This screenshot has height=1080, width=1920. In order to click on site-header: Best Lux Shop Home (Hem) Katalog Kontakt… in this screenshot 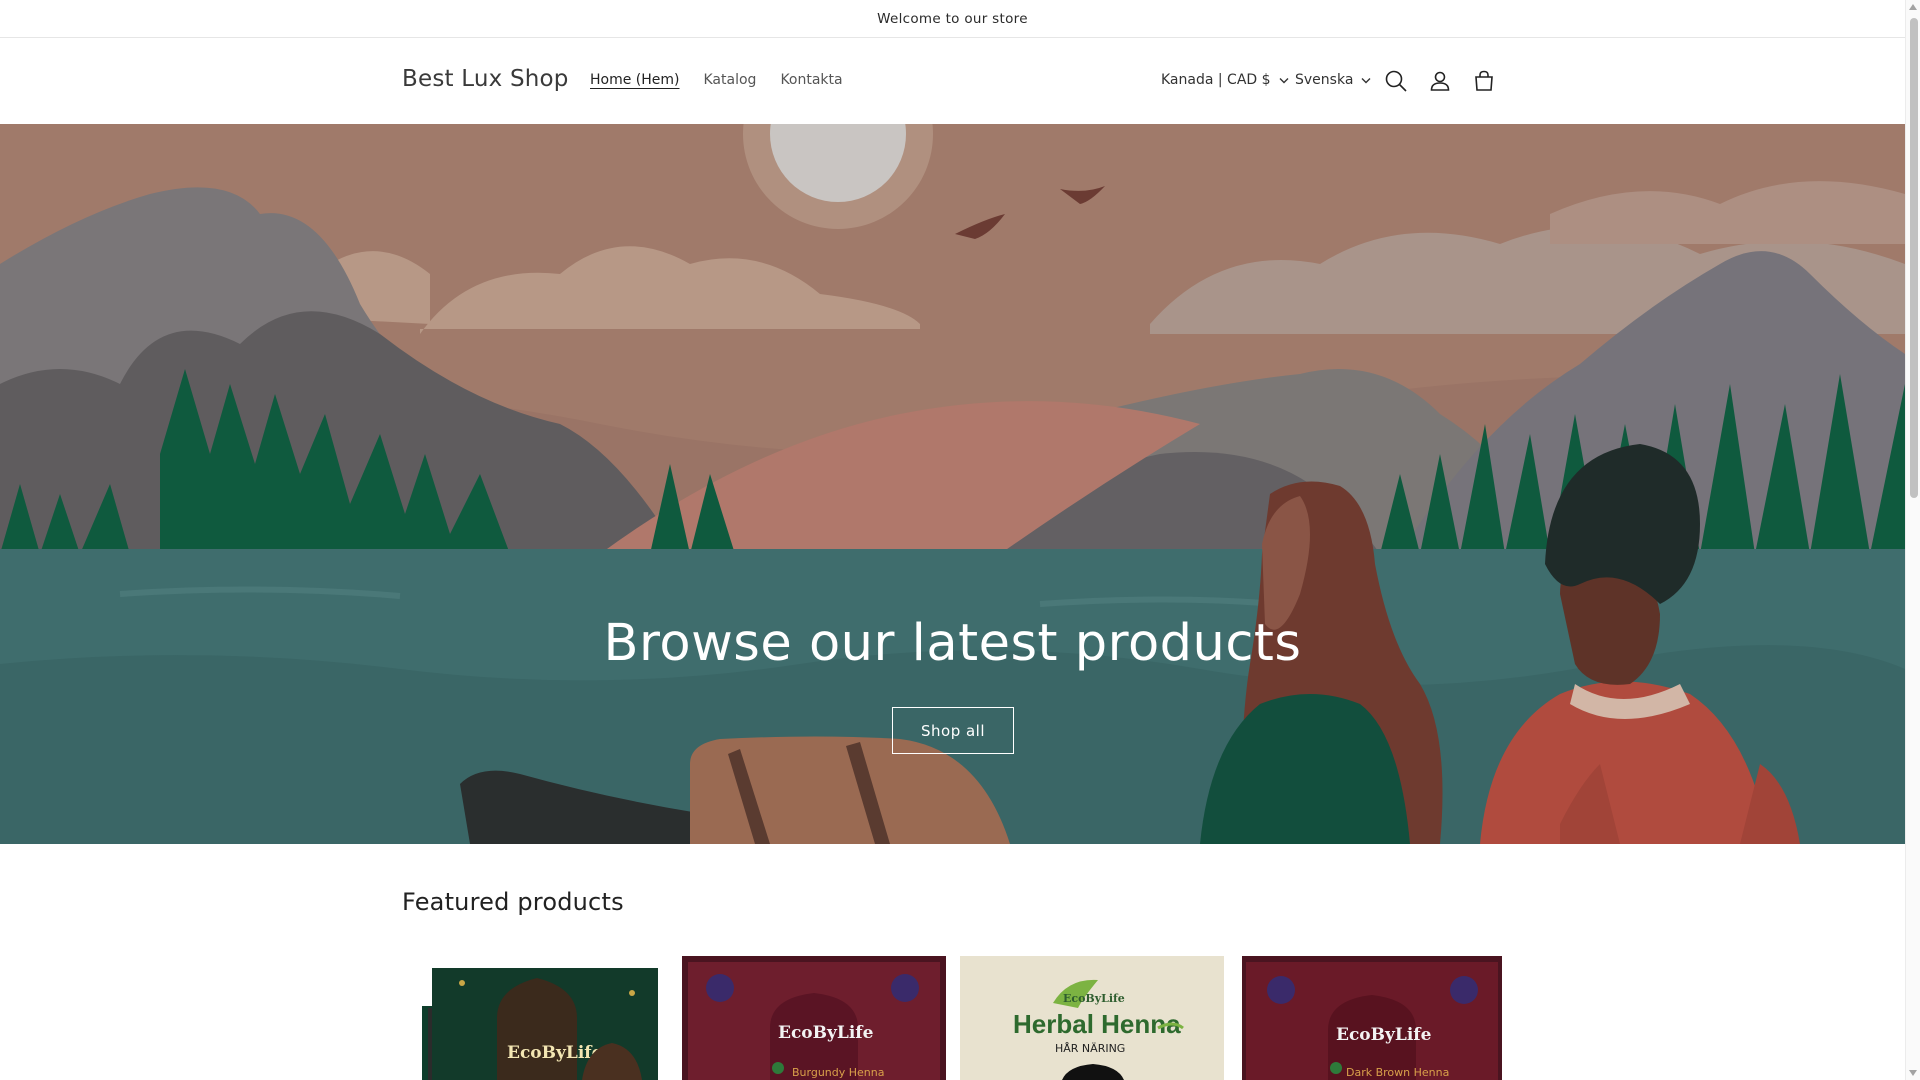, I will do `click(952, 81)`.